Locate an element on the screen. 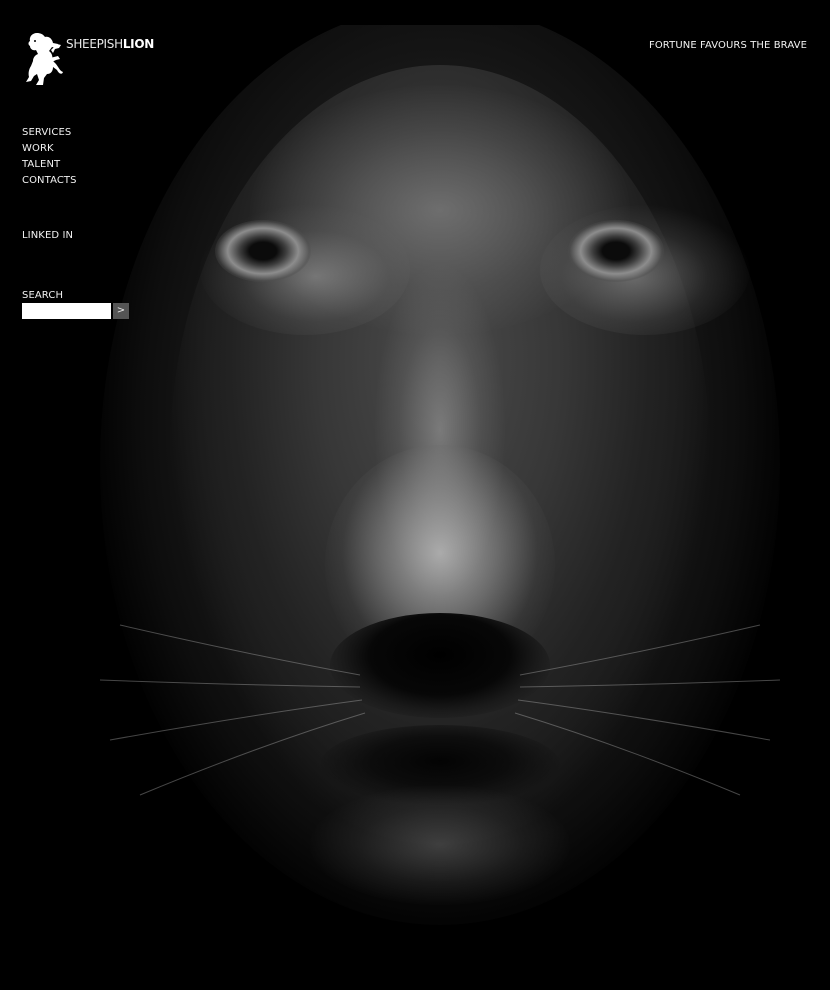  tagline: FORTUNE FAVOURS THE BRAVE is located at coordinates (727, 45).